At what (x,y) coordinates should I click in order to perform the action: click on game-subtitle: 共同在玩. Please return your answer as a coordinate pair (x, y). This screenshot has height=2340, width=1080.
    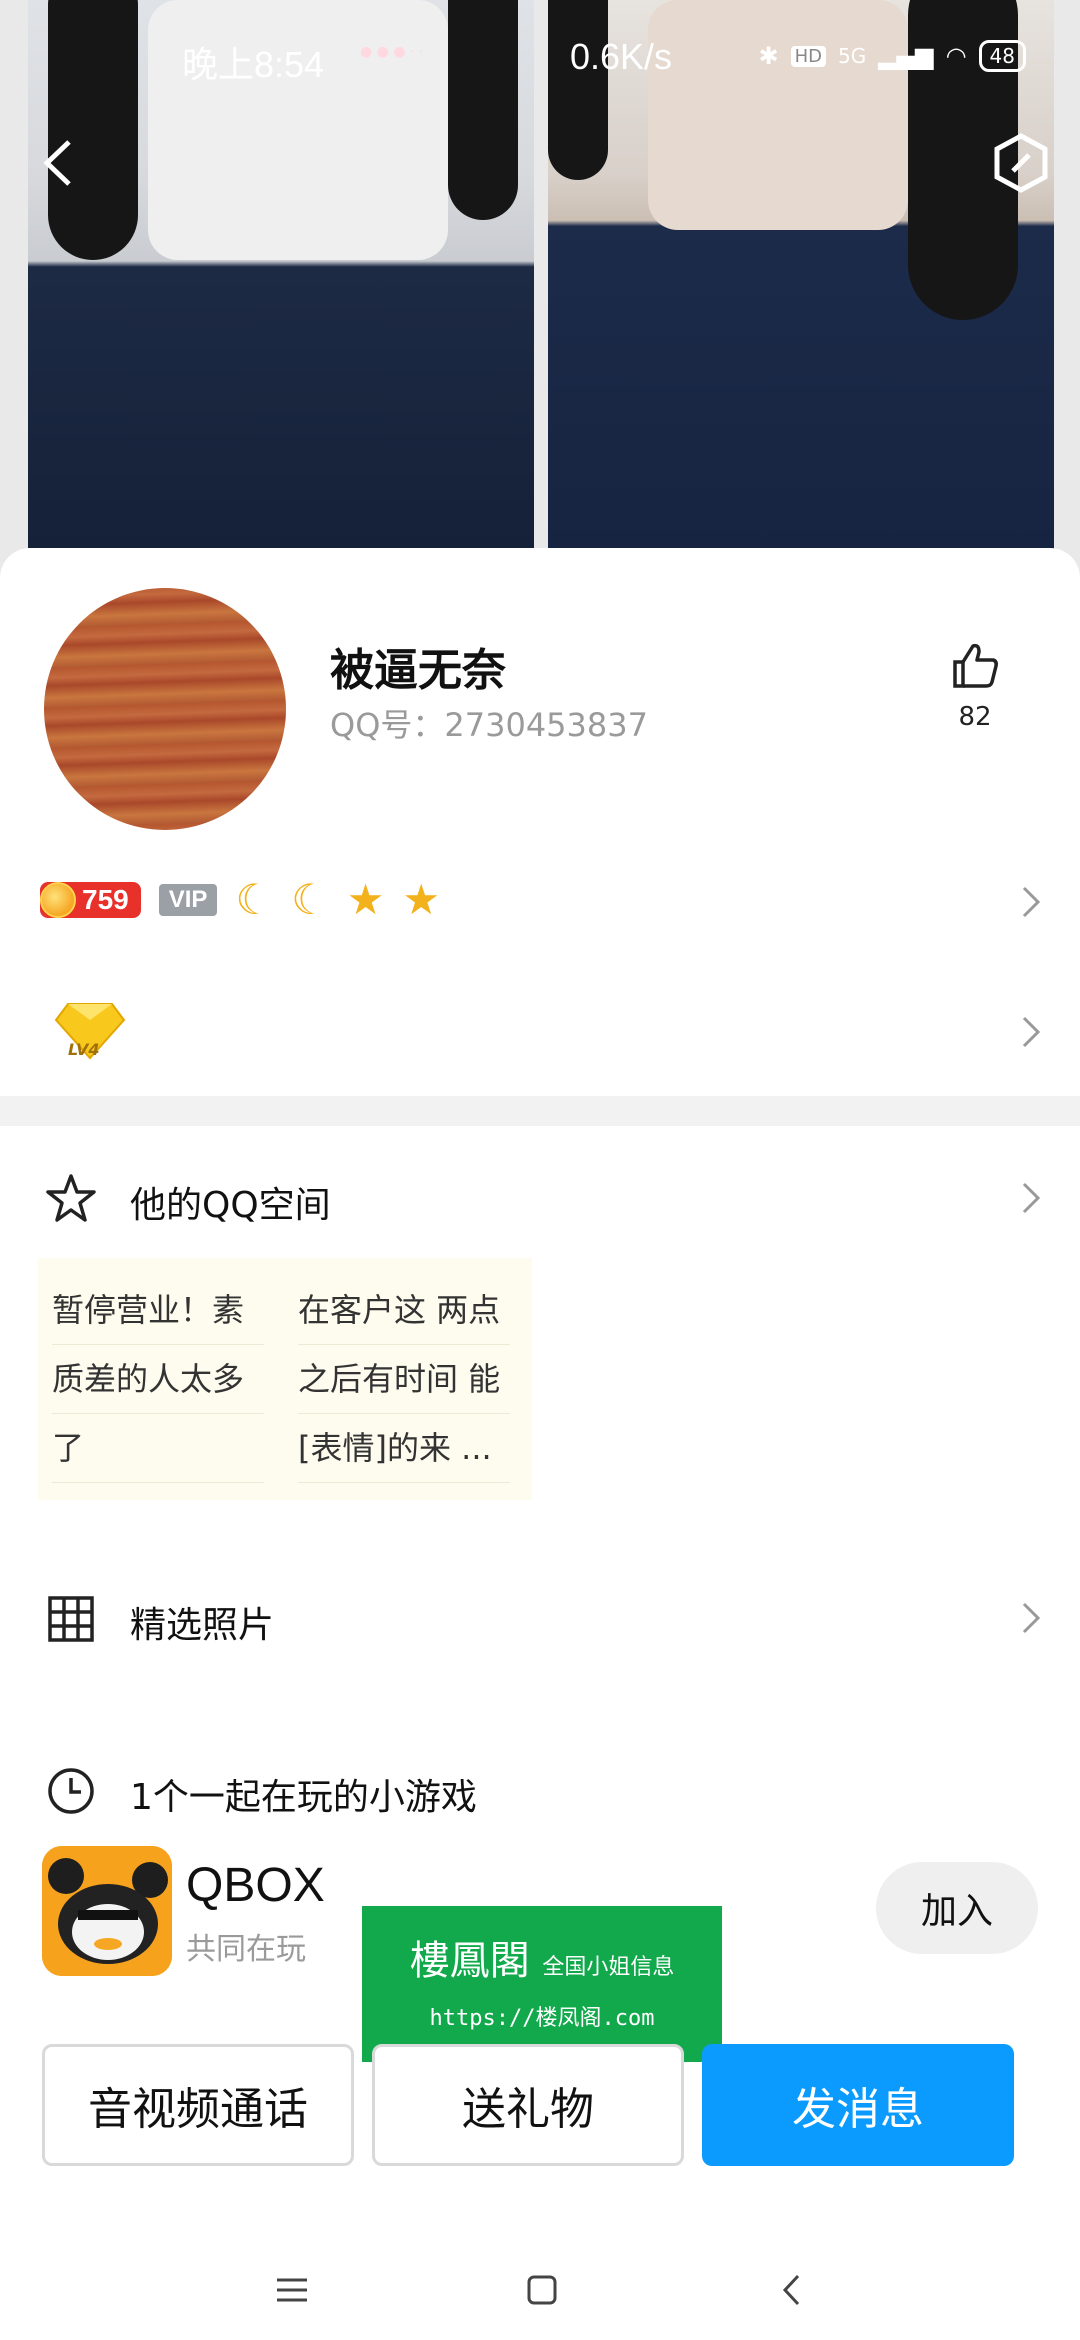
    Looking at the image, I should click on (246, 1949).